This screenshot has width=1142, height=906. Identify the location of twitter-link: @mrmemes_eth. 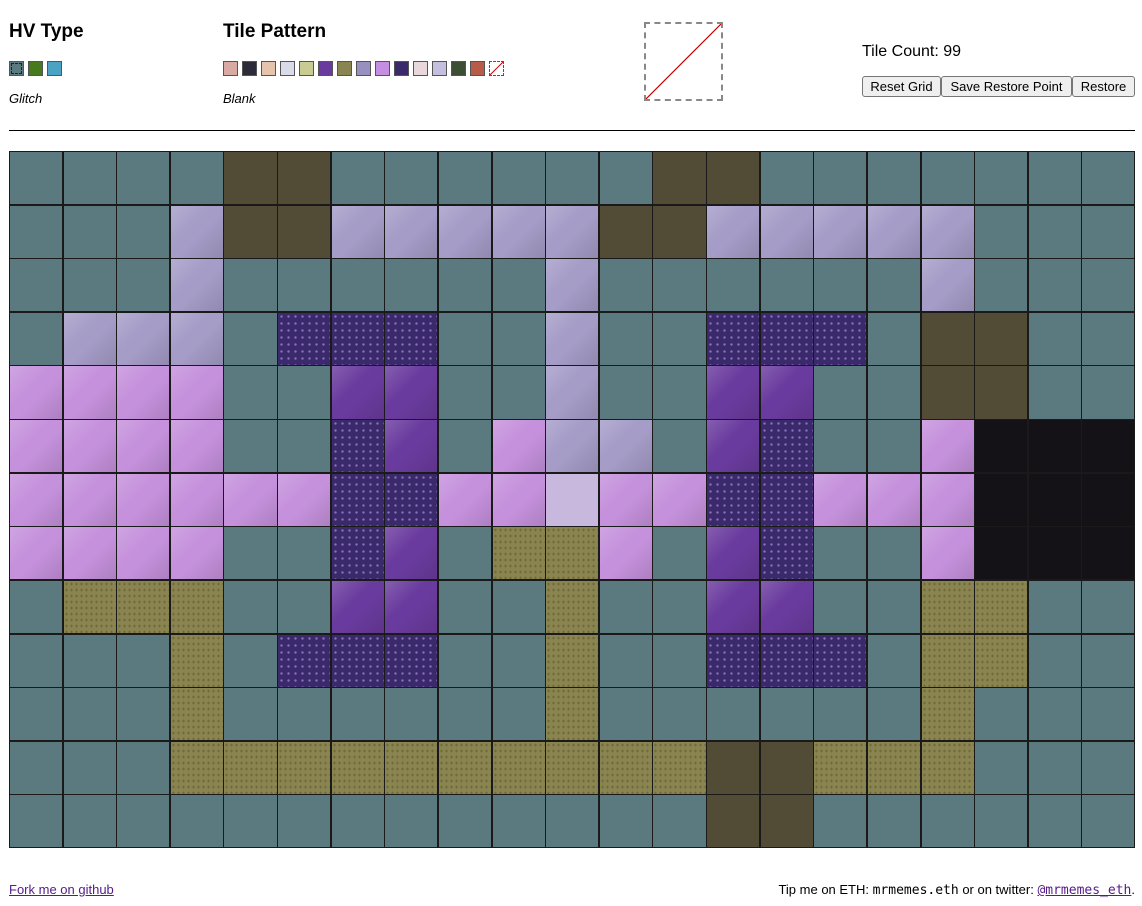
(1084, 890).